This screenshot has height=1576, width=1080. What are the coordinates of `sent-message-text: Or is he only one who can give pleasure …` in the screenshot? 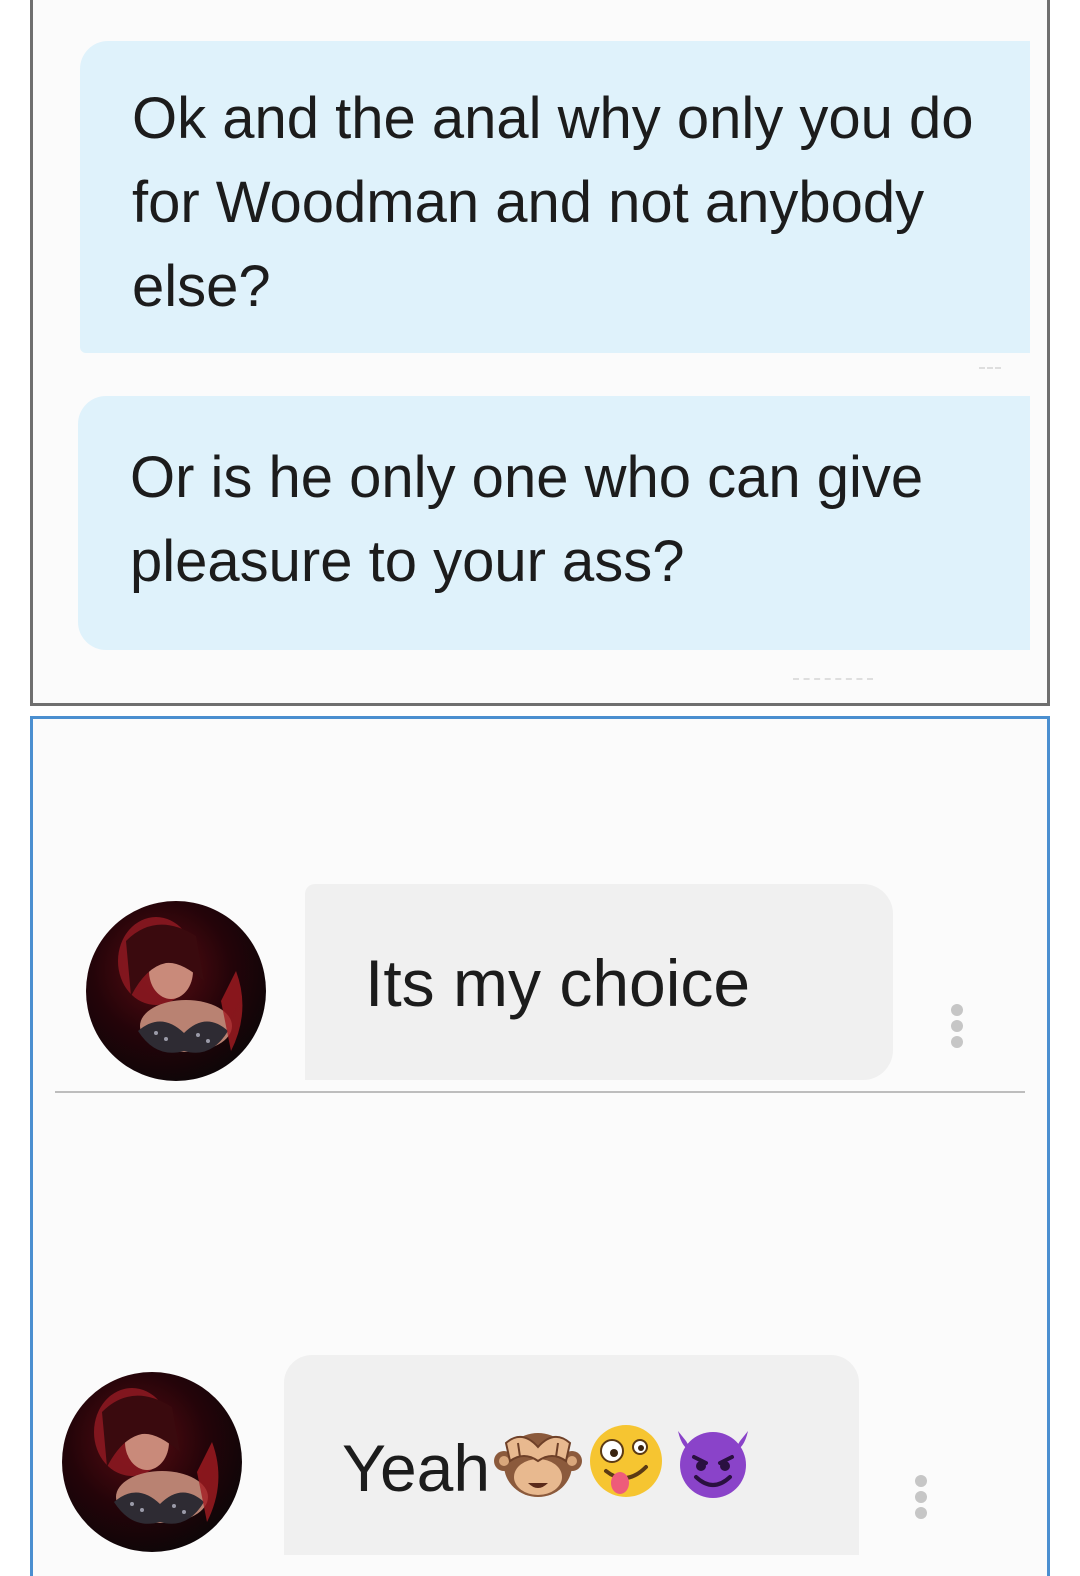 It's located at (527, 519).